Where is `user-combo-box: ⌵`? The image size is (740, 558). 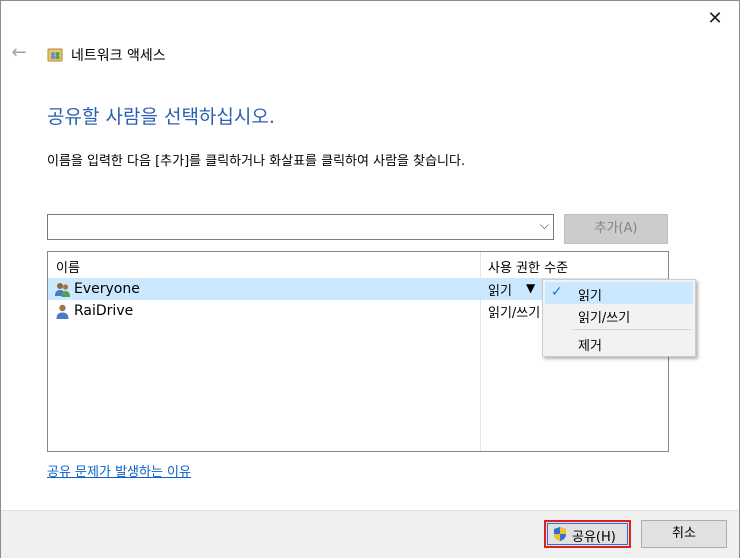
user-combo-box: ⌵ is located at coordinates (300, 227).